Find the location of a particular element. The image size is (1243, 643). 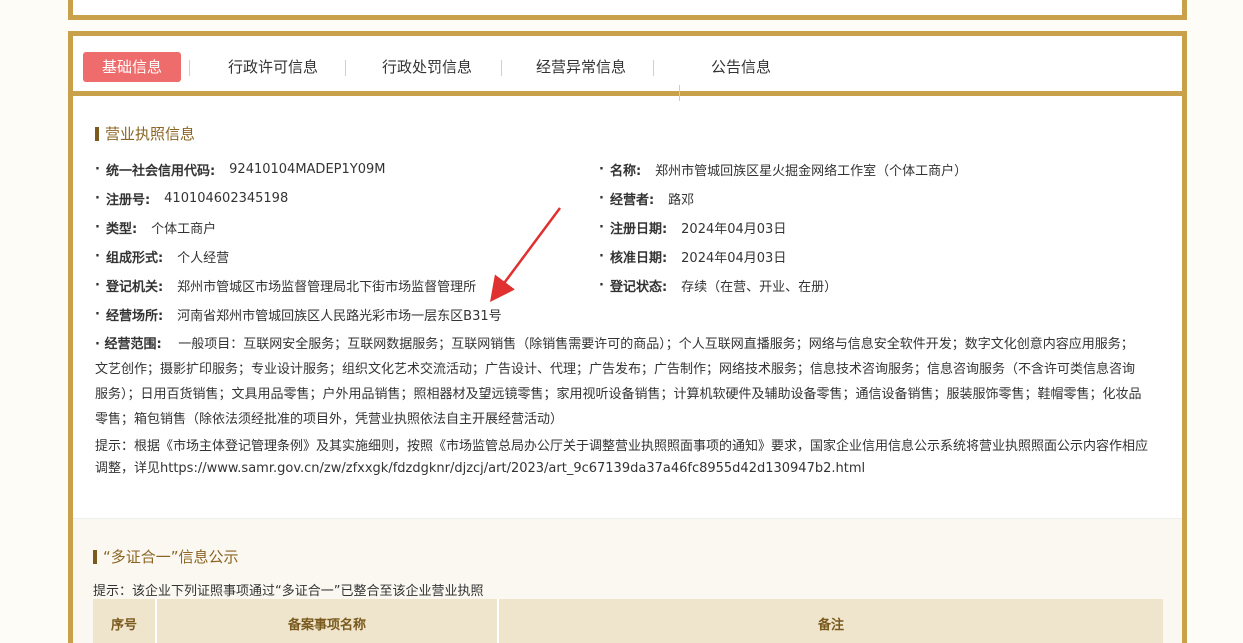

tab-bar: 基础信息 行政许可信息 行政处罚信息 经营异常信息 公告信息 is located at coordinates (627, 68).